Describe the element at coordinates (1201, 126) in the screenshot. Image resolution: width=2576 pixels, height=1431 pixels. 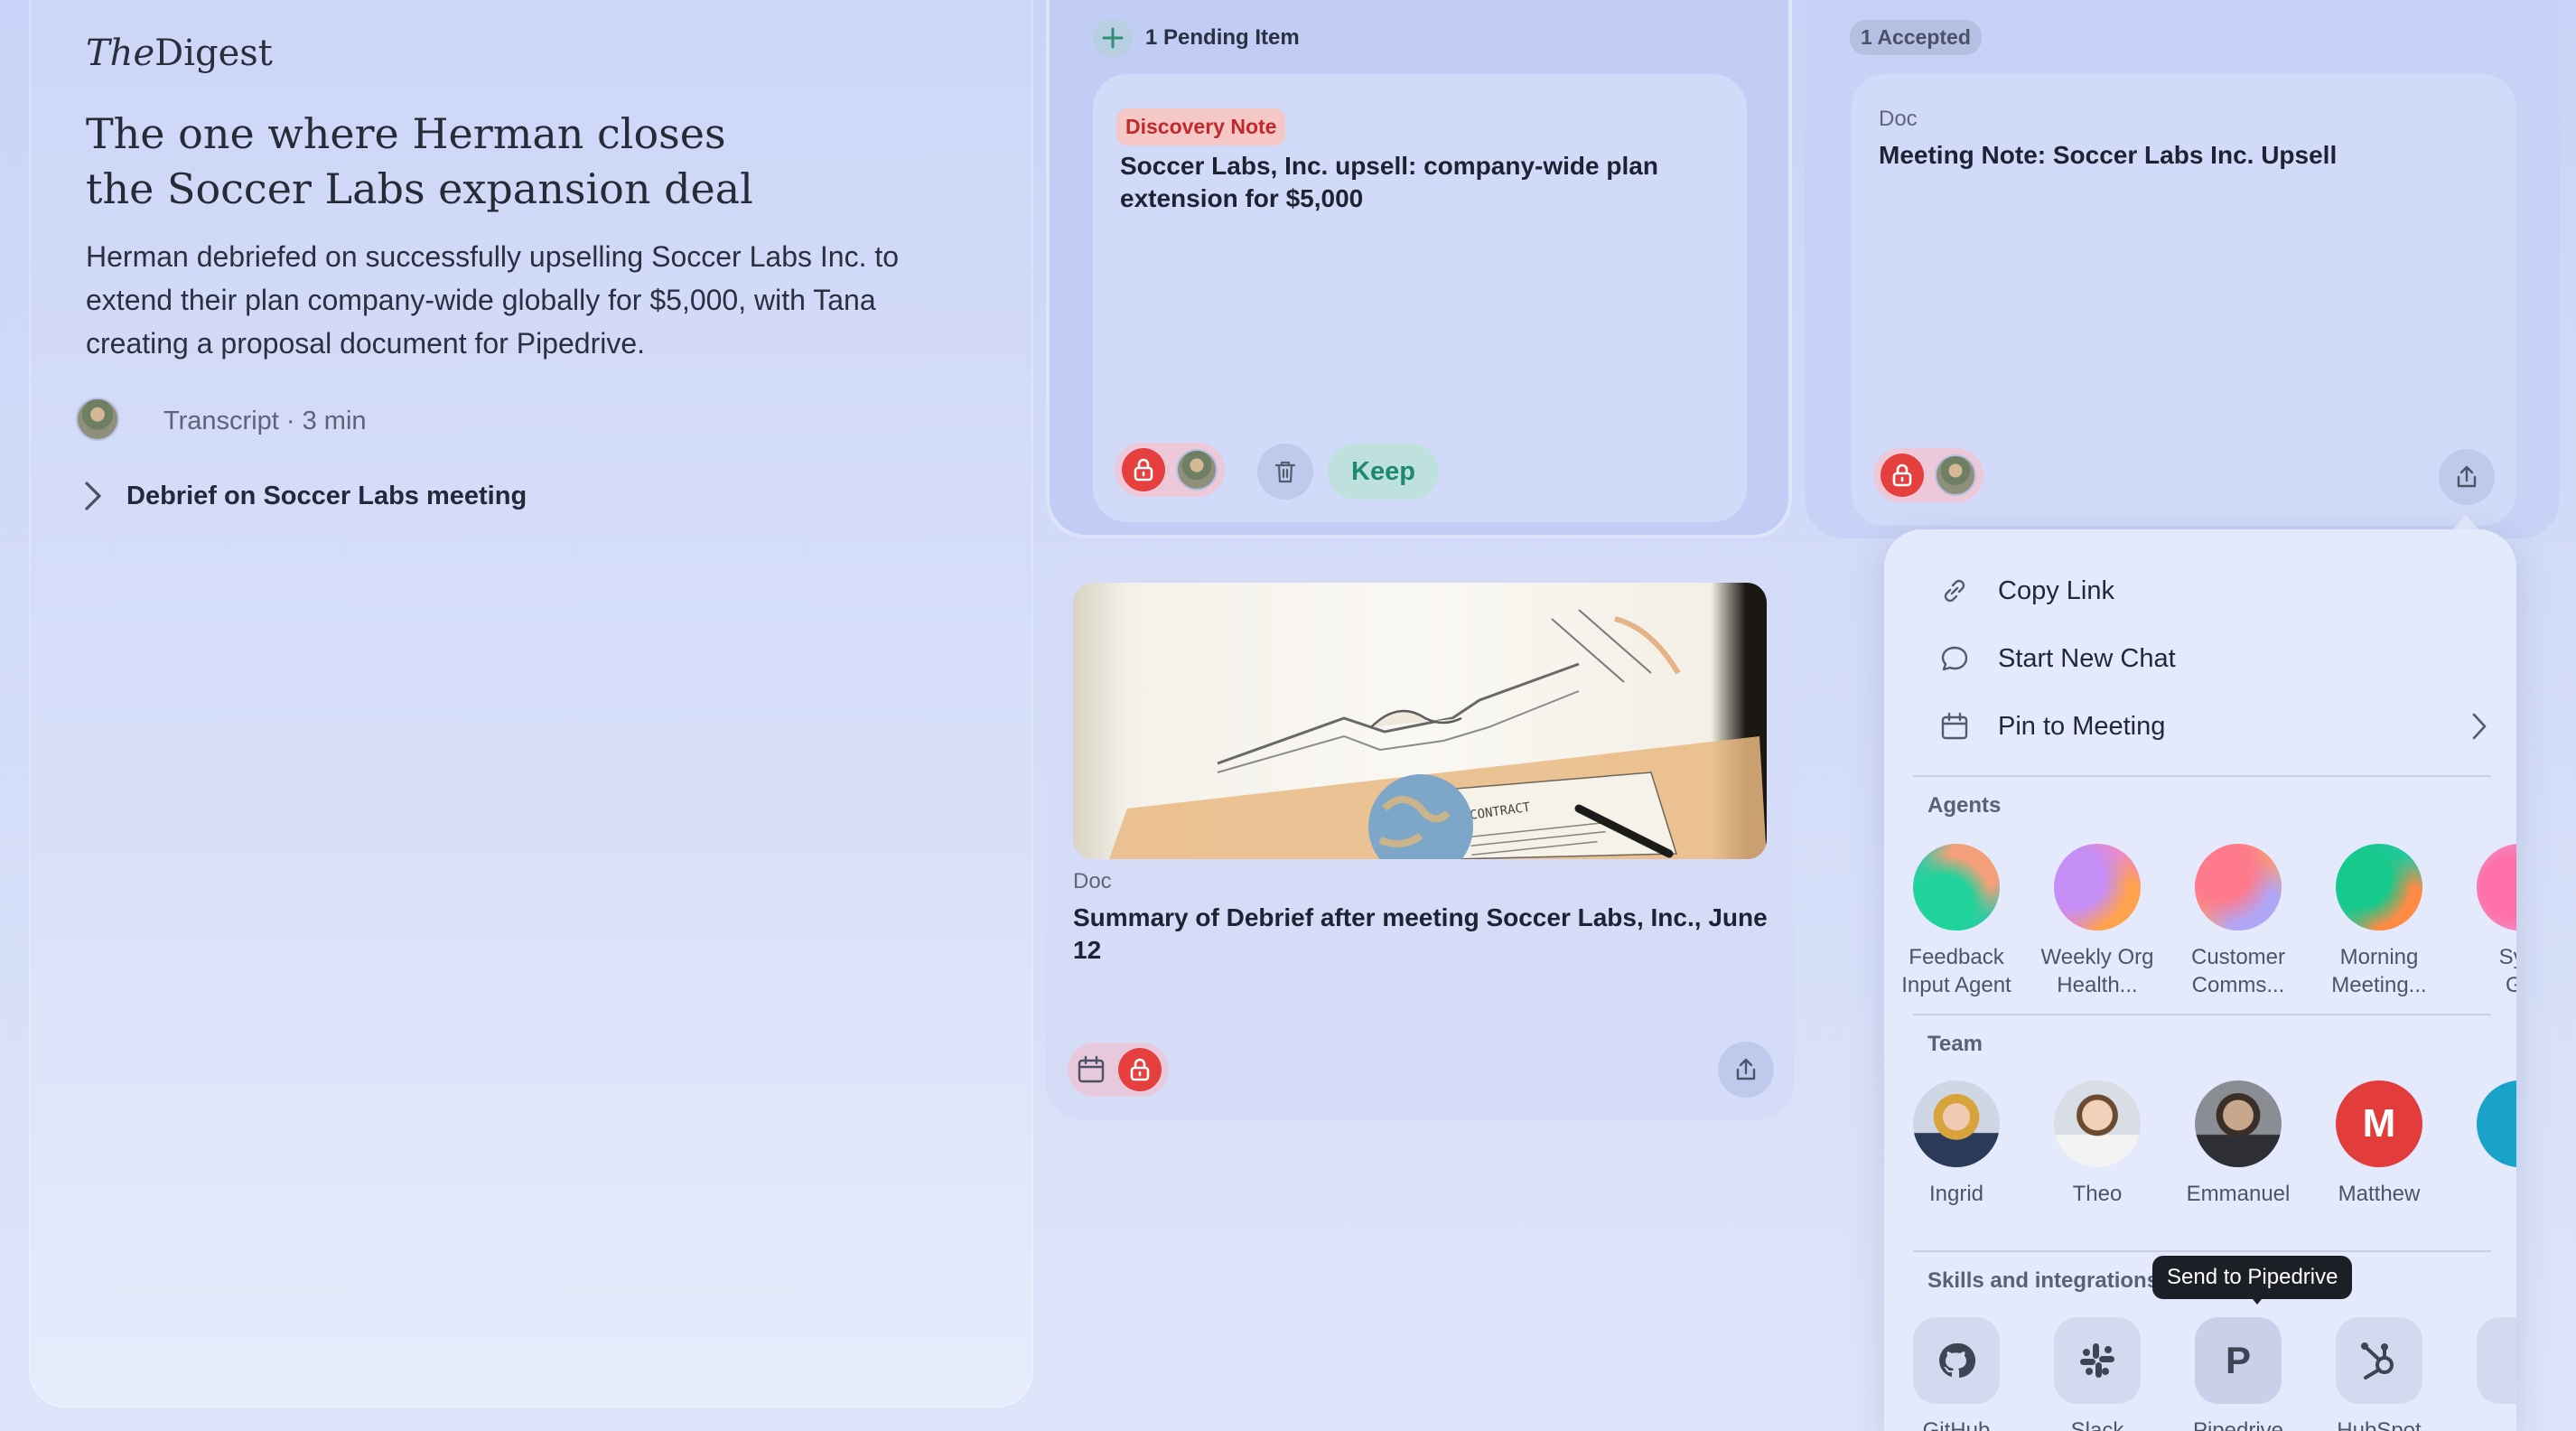
I see `discovery-note-tag: Discovery Note` at that location.